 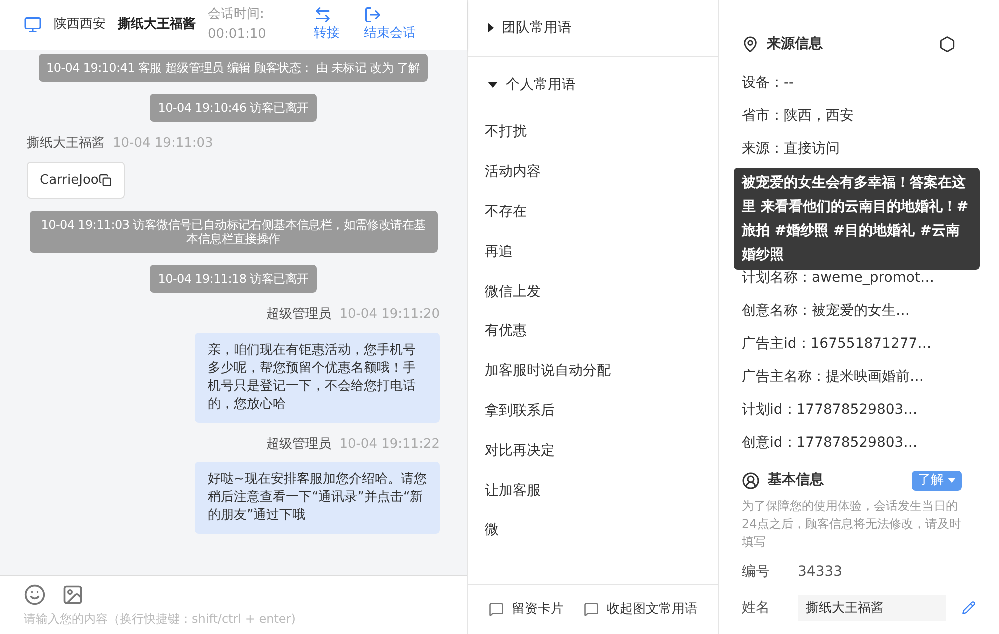 What do you see at coordinates (593, 252) in the screenshot?
I see `phrase-item: 再追` at bounding box center [593, 252].